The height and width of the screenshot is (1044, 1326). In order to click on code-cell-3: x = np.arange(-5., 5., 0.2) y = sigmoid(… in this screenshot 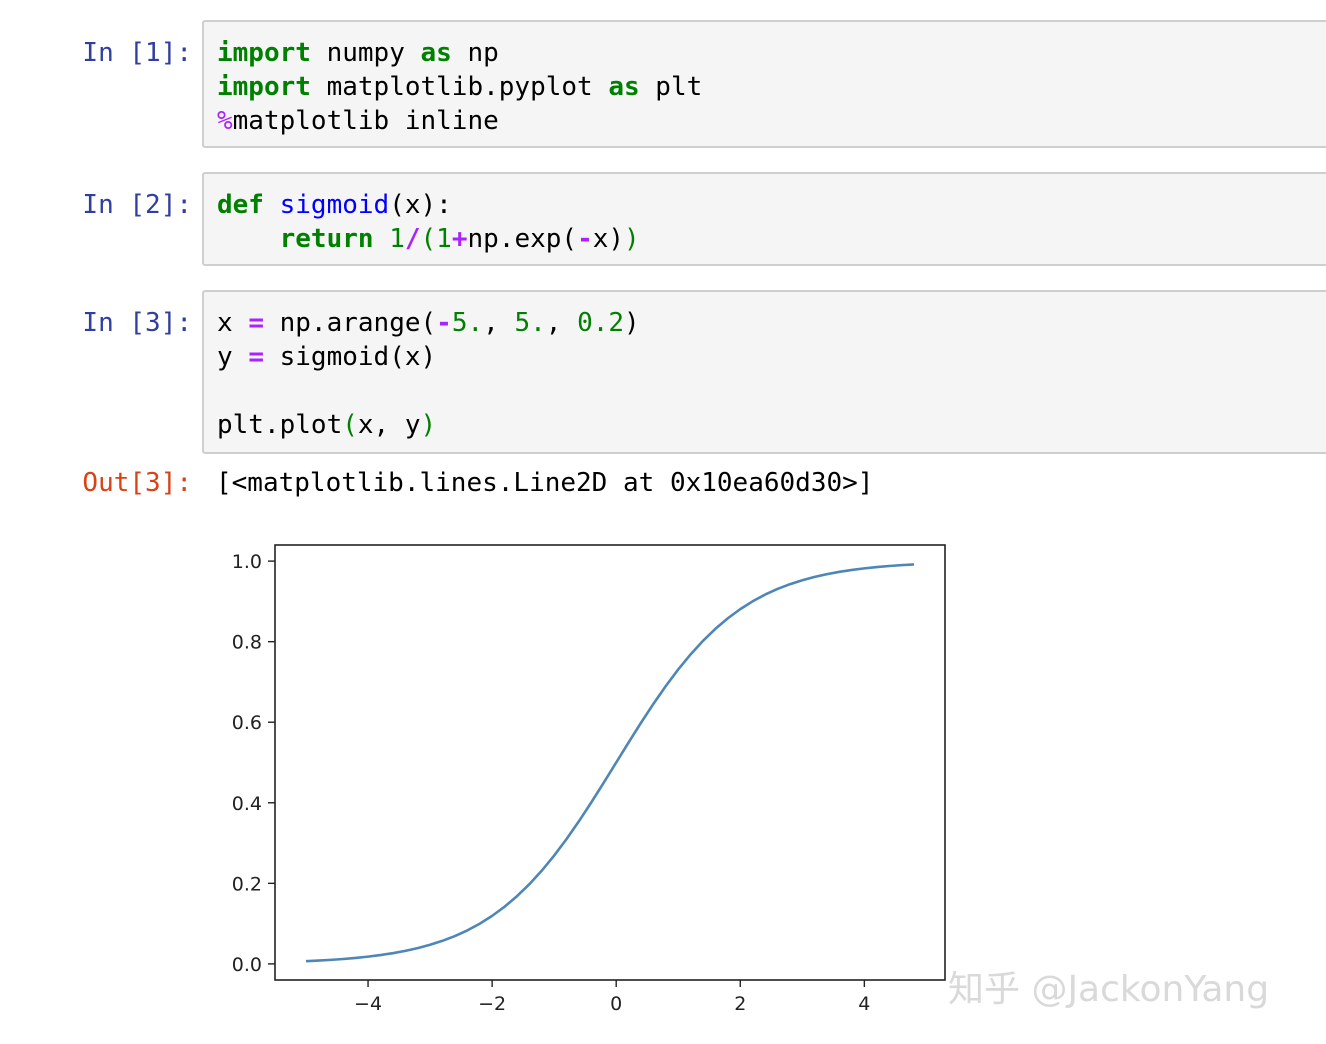, I will do `click(764, 372)`.